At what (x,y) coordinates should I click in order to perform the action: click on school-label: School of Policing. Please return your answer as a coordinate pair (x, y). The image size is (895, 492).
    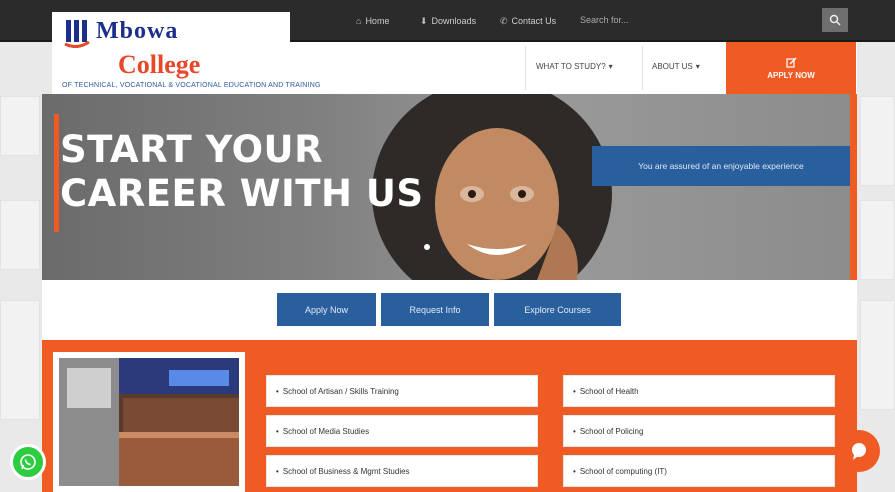
    Looking at the image, I should click on (611, 431).